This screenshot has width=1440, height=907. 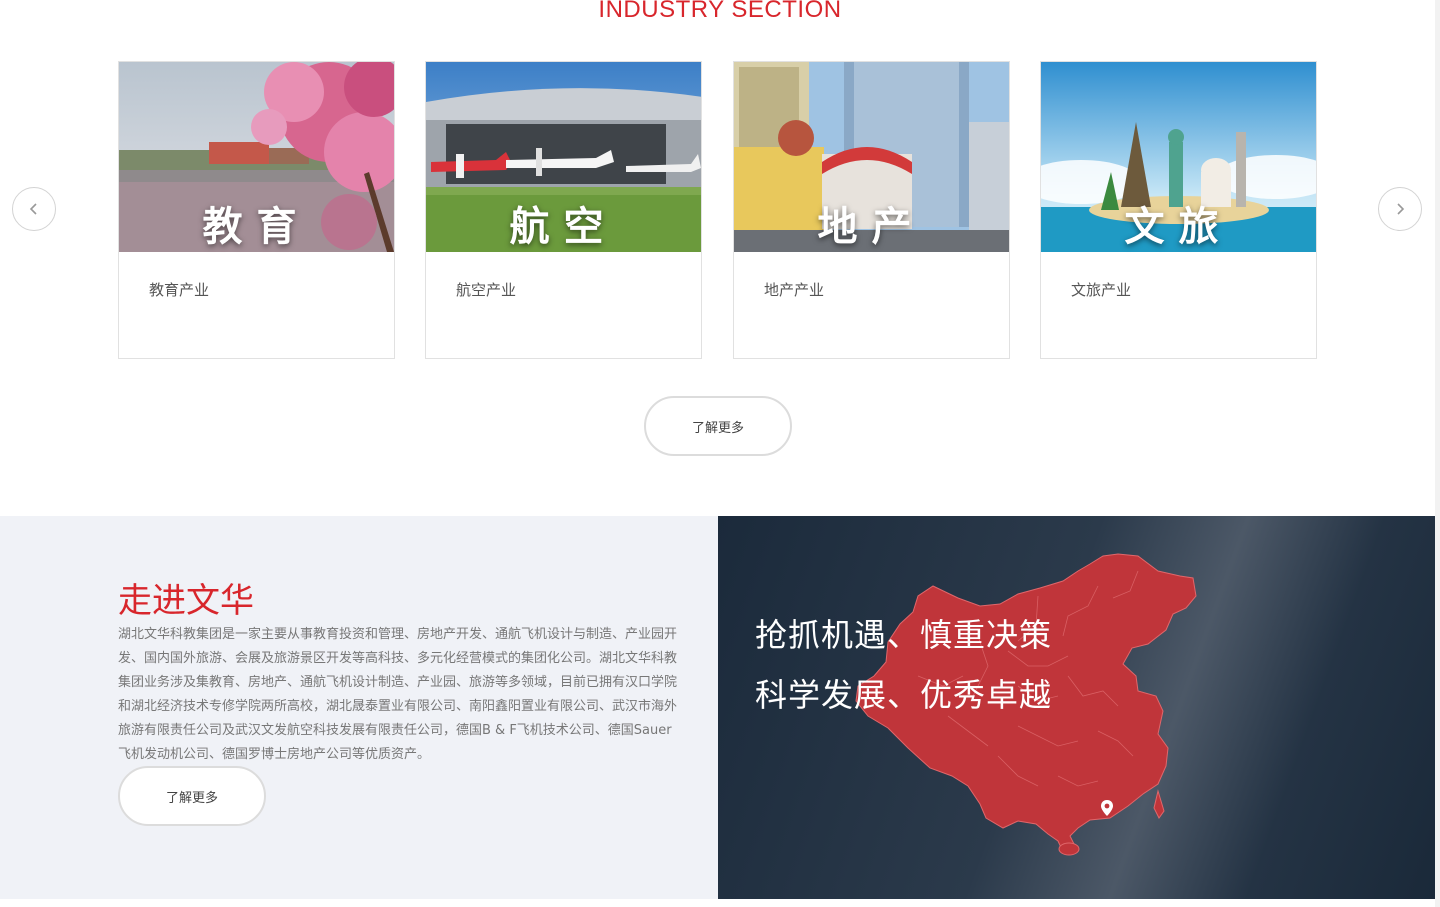 I want to click on chevron-left-icon, so click(x=33, y=209).